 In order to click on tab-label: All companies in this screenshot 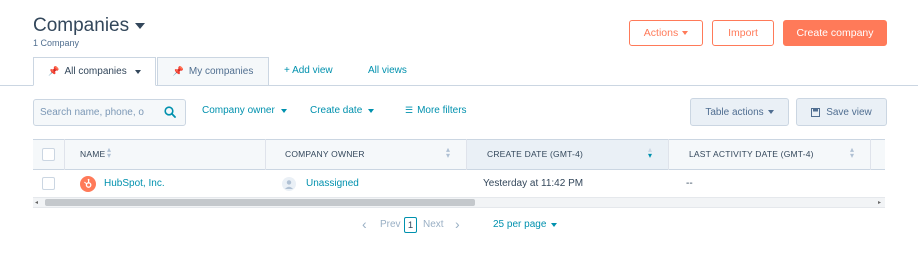, I will do `click(95, 71)`.